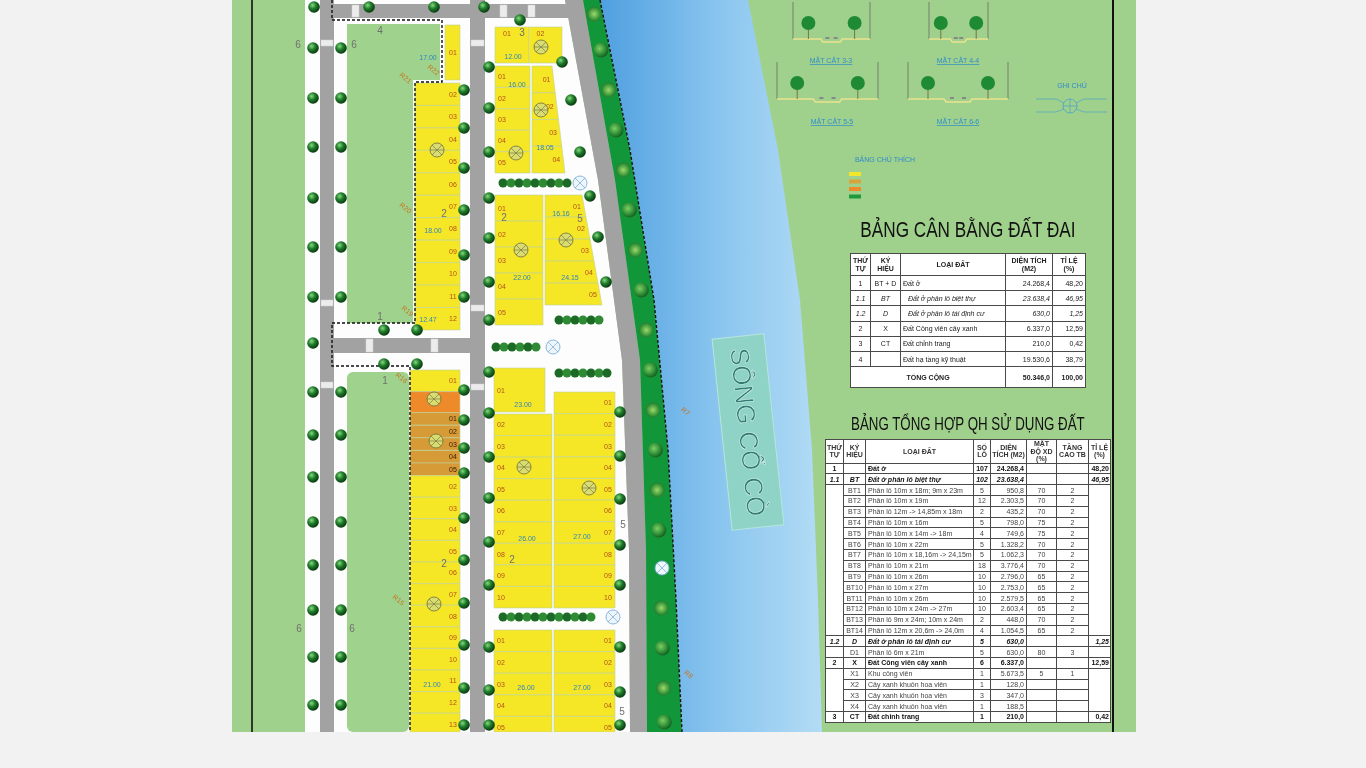 The image size is (1366, 768). I want to click on section-marker: 1, so click(380, 316).